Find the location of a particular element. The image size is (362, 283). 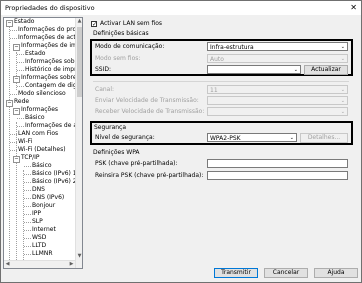

tree-item-estado: Estado is located at coordinates (24, 22).